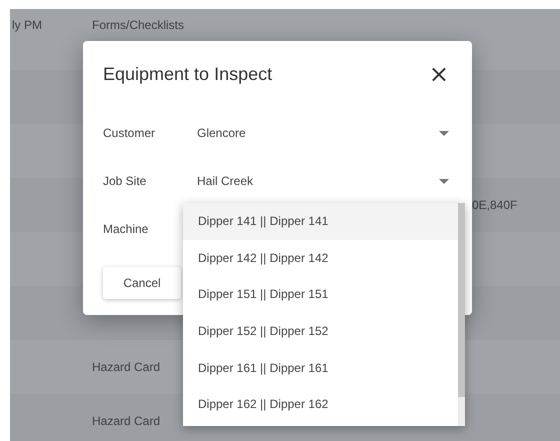 The height and width of the screenshot is (441, 560). I want to click on select-field: Hail Creek, so click(314, 181).